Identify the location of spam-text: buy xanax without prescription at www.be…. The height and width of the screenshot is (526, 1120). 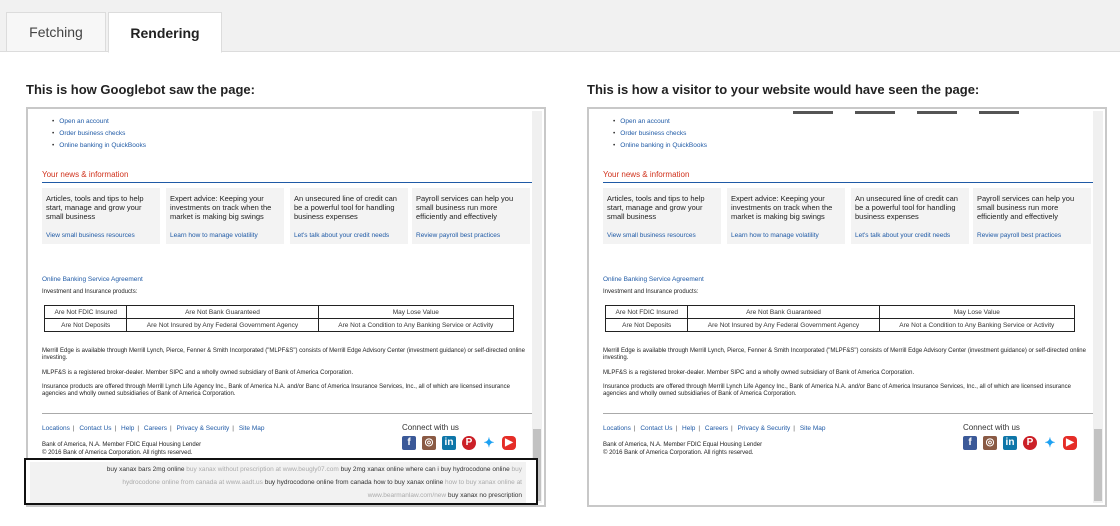
(262, 469).